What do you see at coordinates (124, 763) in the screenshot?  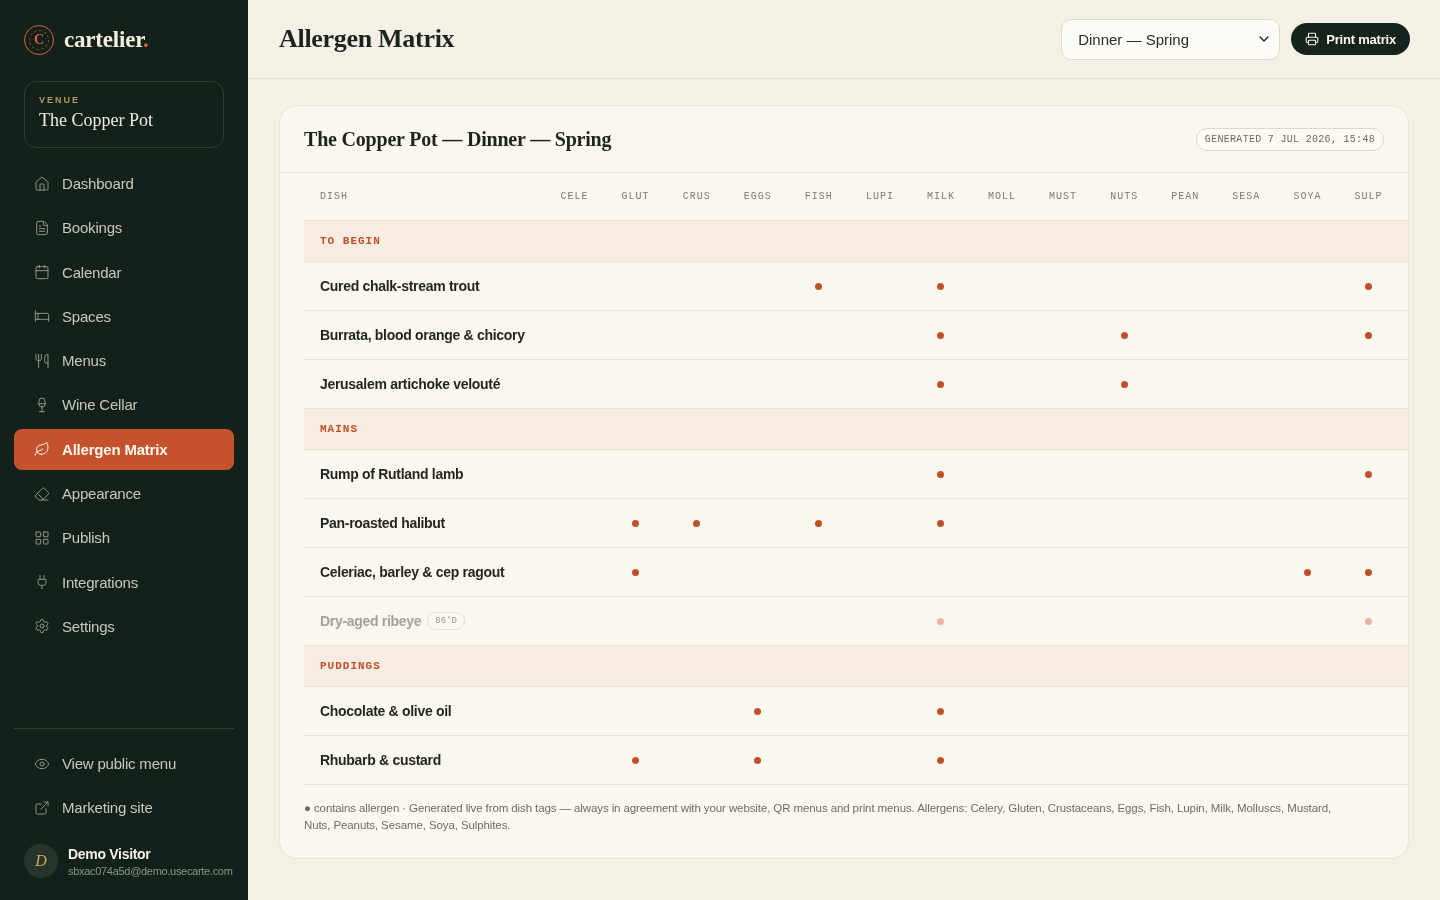 I see `sidebar-link: View public menu` at bounding box center [124, 763].